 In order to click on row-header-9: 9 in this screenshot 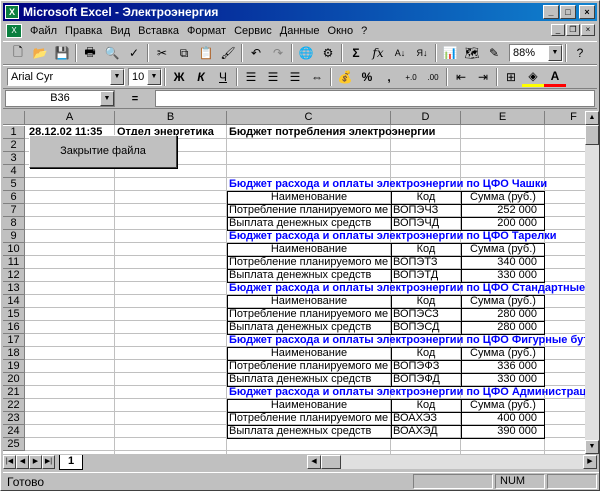, I will do `click(14, 236)`.